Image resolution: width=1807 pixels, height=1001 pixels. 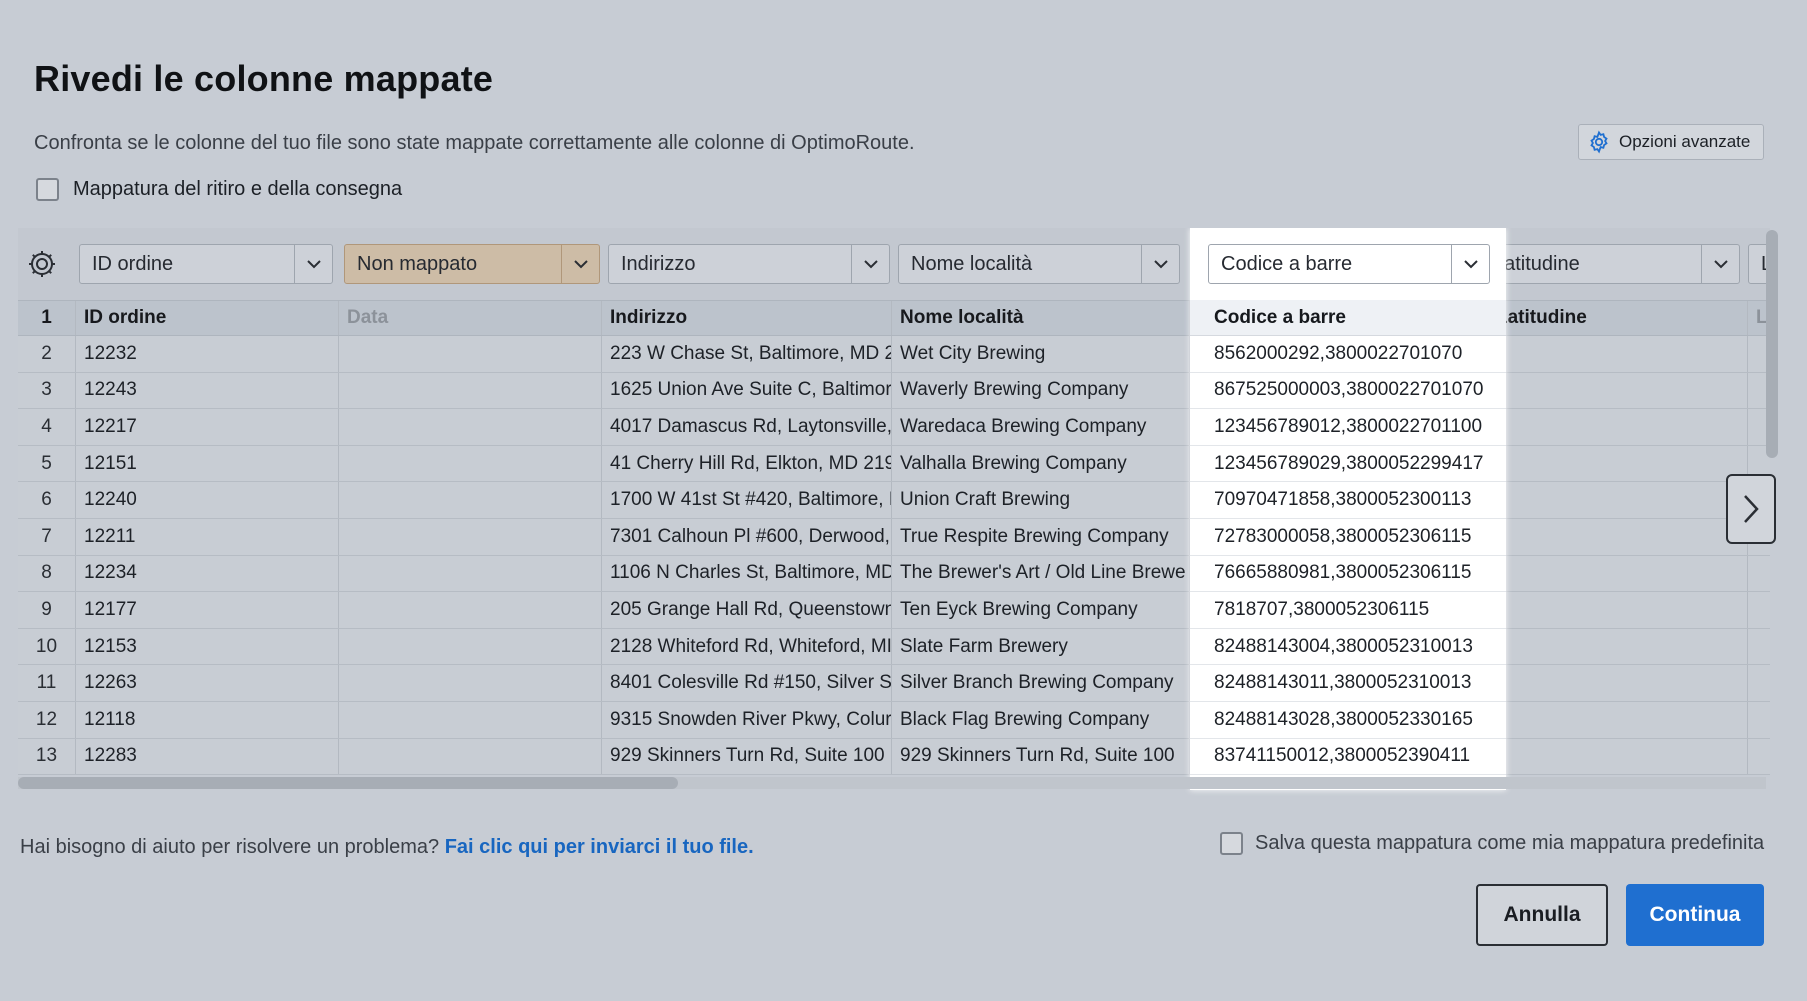 I want to click on column-select-2: Non mappato, so click(x=472, y=264).